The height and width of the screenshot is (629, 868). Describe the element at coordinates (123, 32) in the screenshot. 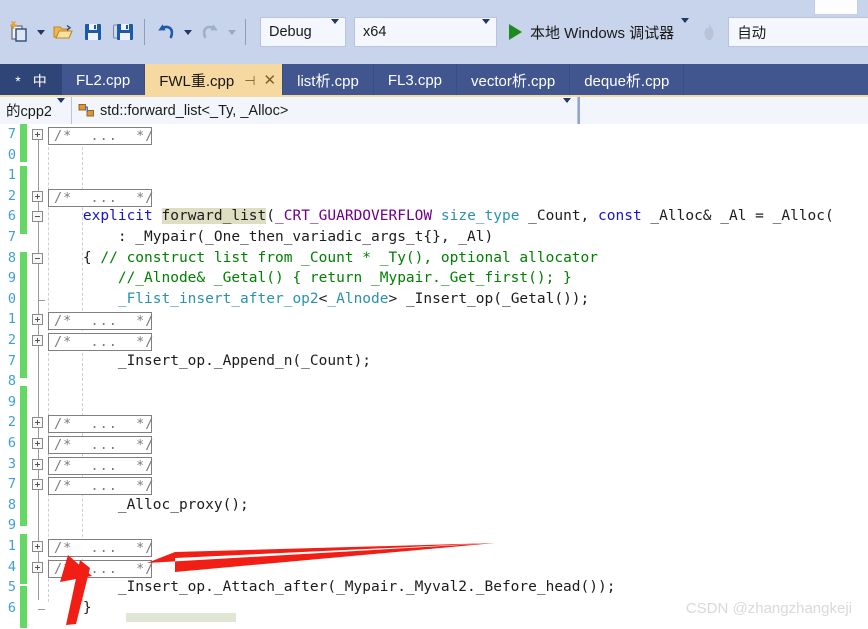

I see `save-all-icon` at that location.